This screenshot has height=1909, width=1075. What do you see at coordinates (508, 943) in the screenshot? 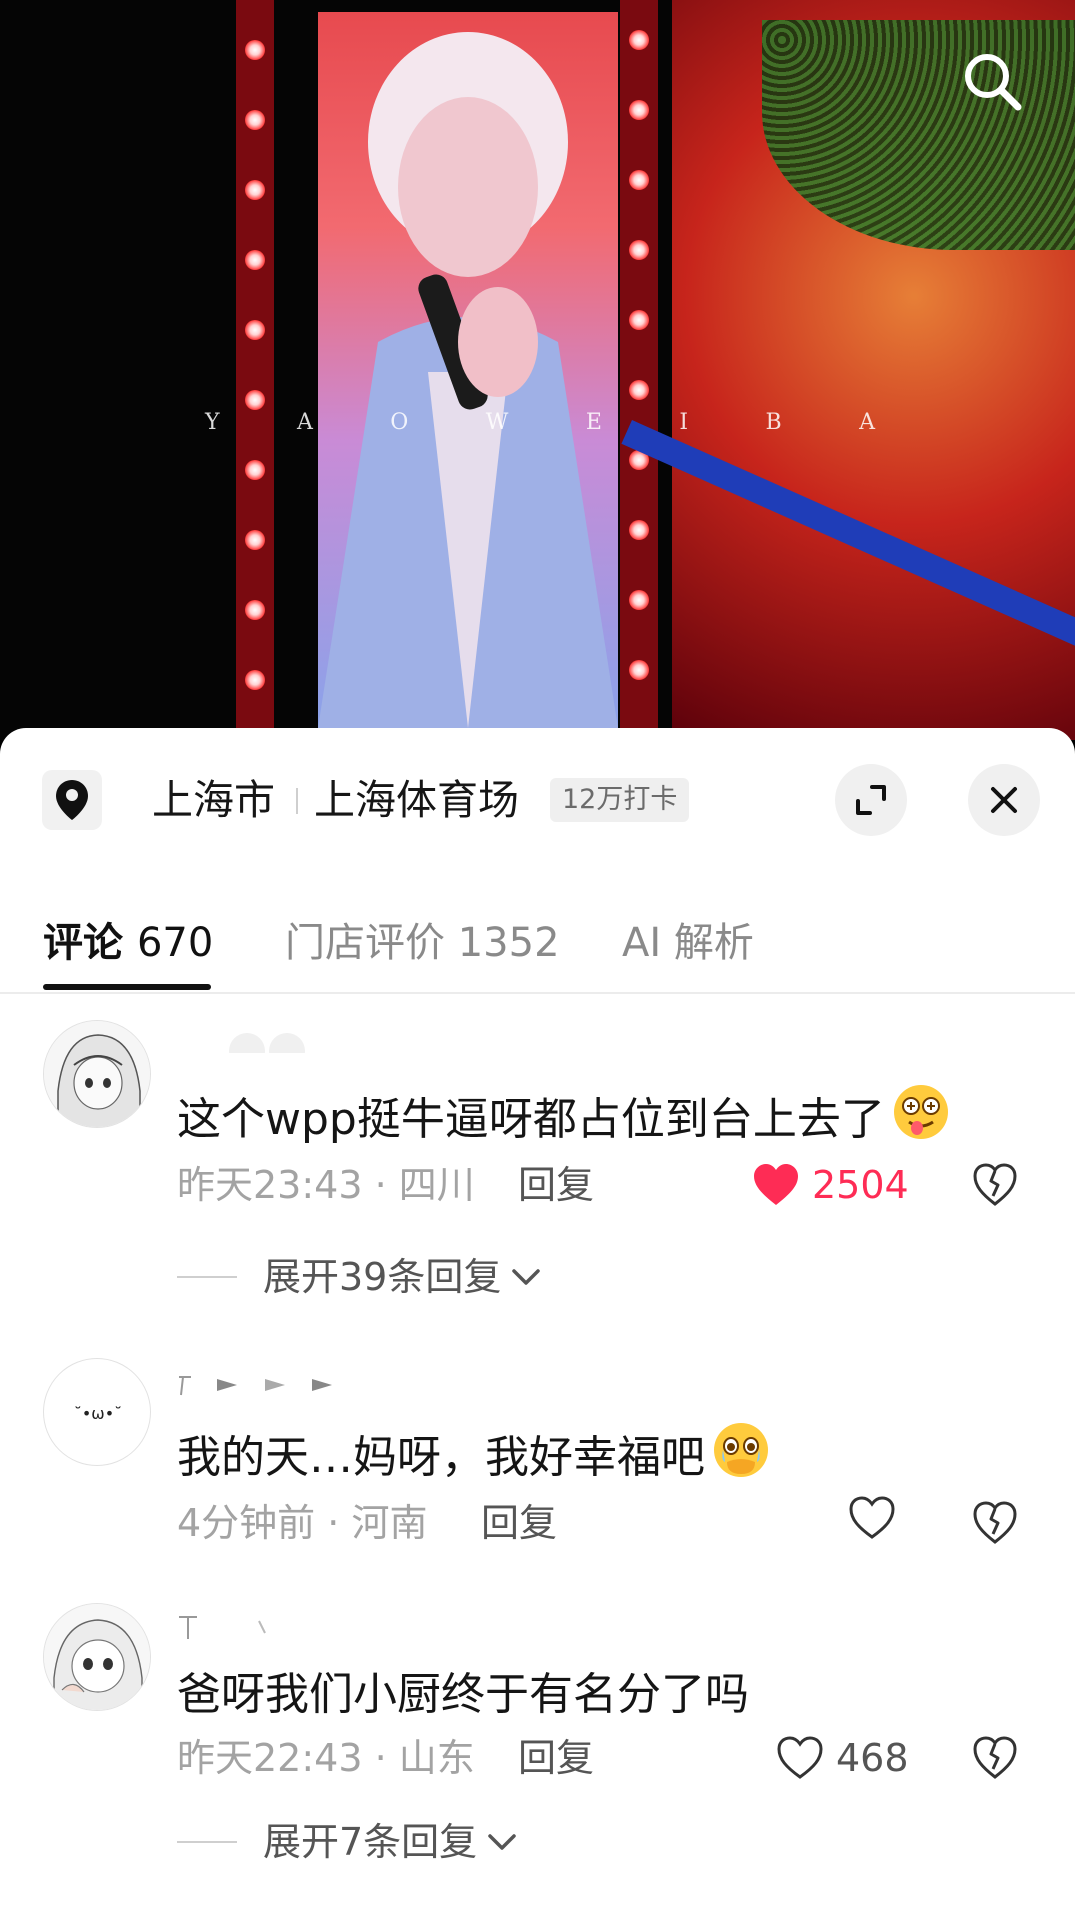
I see `tab-store-reviews-count: 1352` at bounding box center [508, 943].